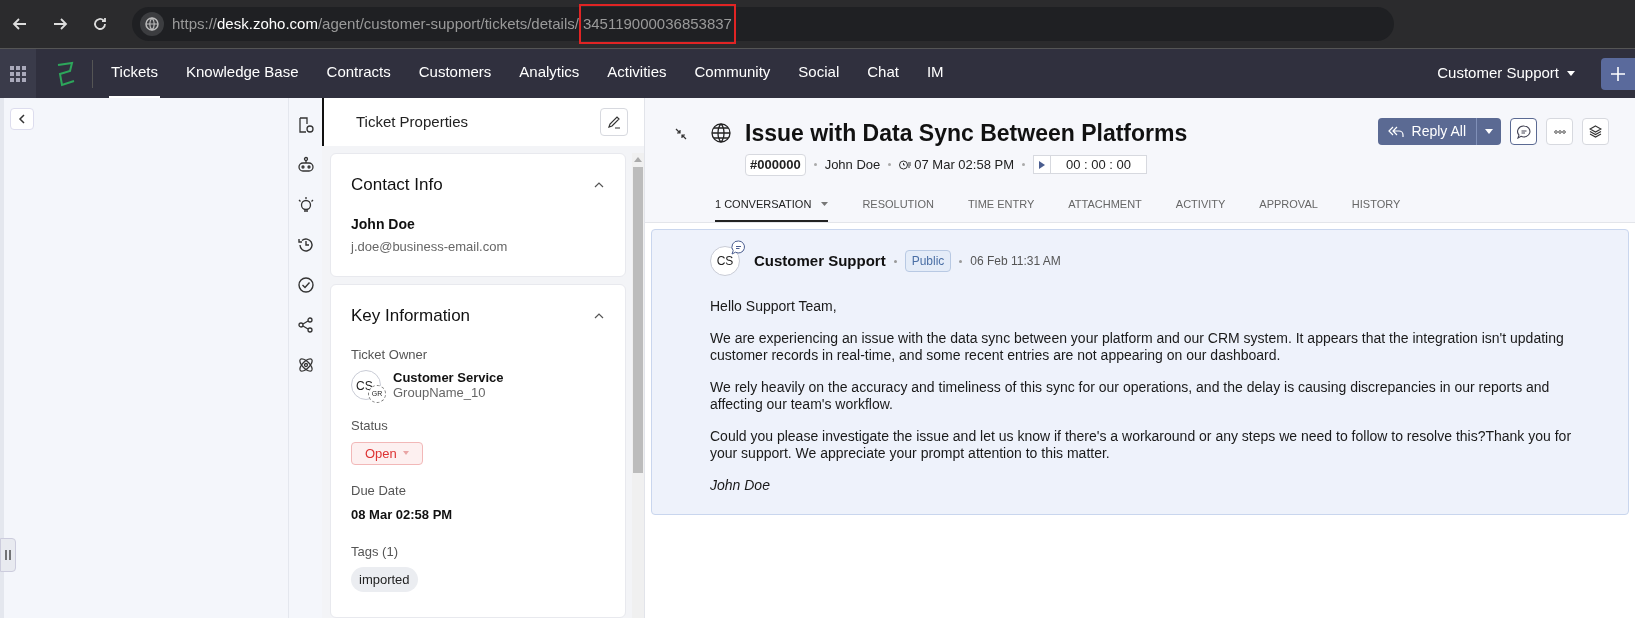 This screenshot has height=618, width=1635. I want to click on tab: RESOLUTION, so click(898, 208).